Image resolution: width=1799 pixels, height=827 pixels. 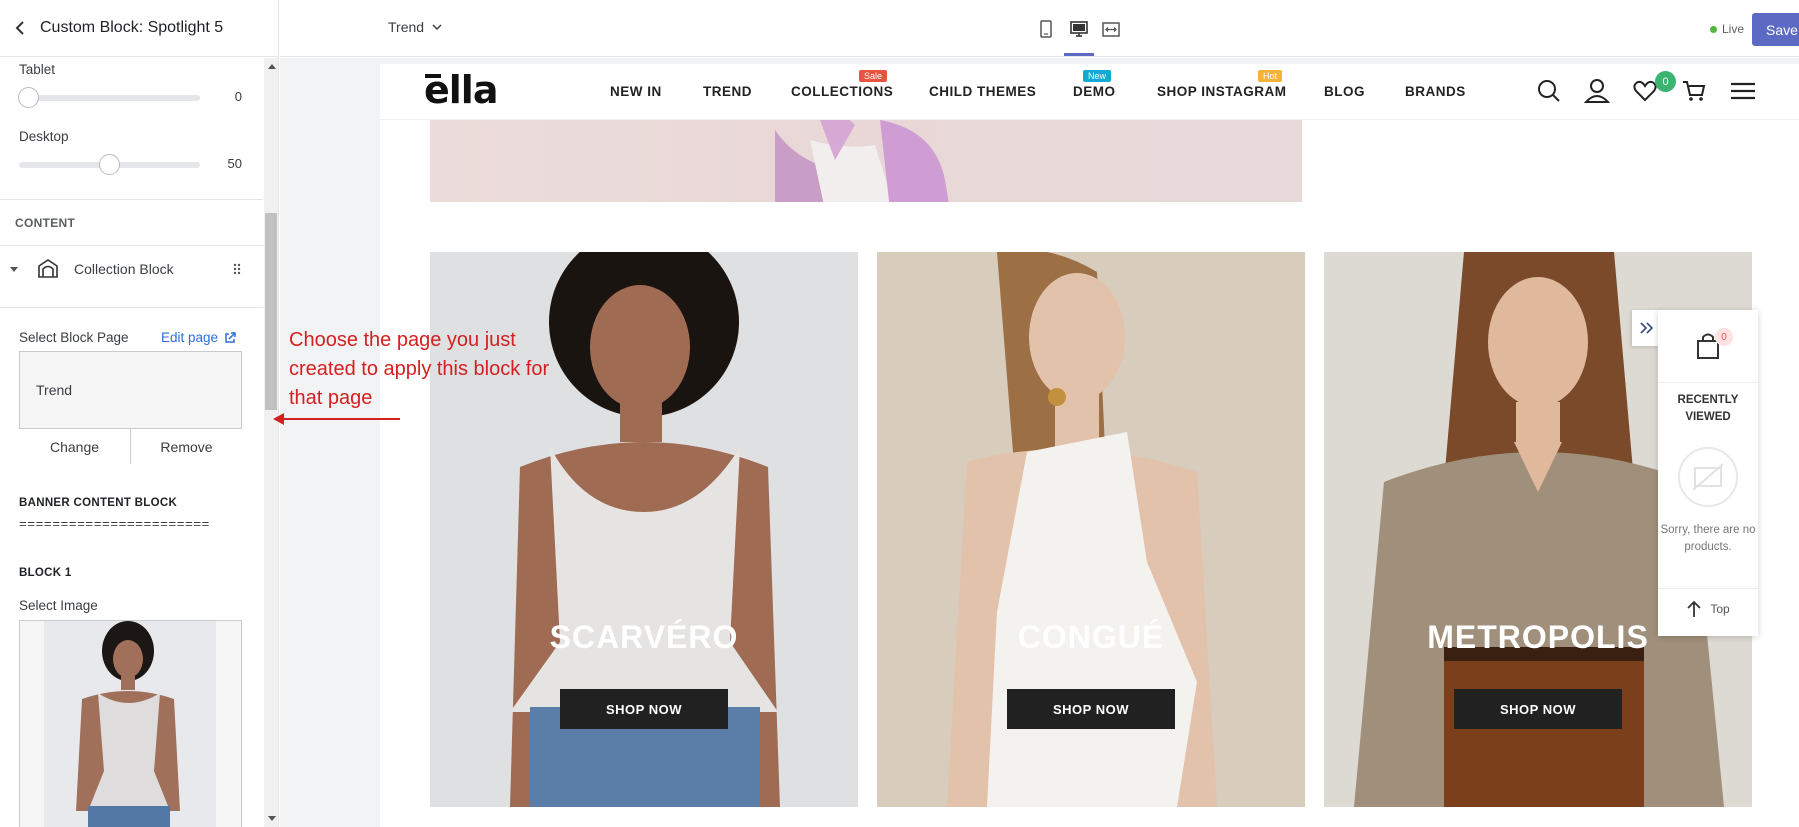 What do you see at coordinates (1775, 29) in the screenshot?
I see `save-button: Save` at bounding box center [1775, 29].